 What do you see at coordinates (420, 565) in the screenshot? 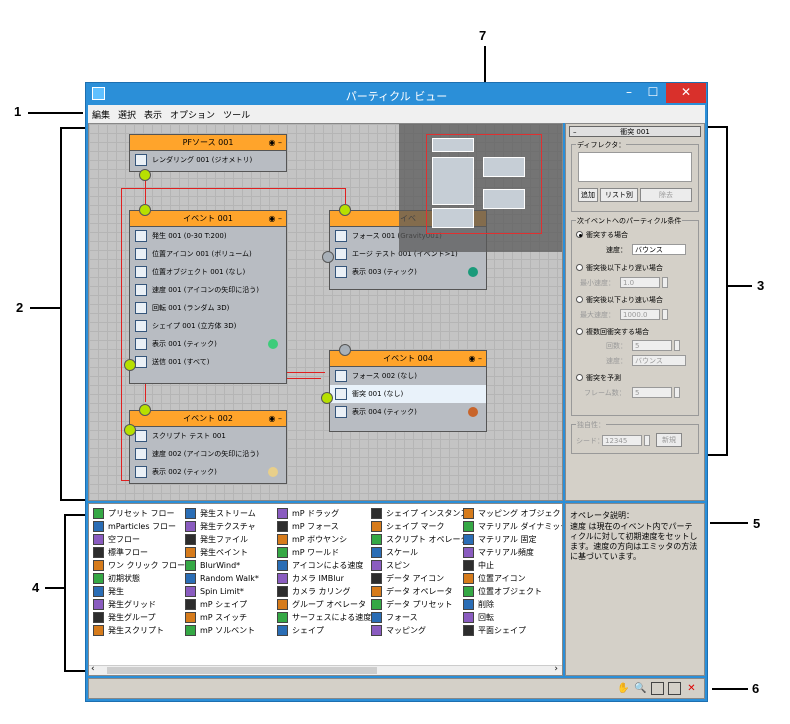
I see `depot-item: スピン` at bounding box center [420, 565].